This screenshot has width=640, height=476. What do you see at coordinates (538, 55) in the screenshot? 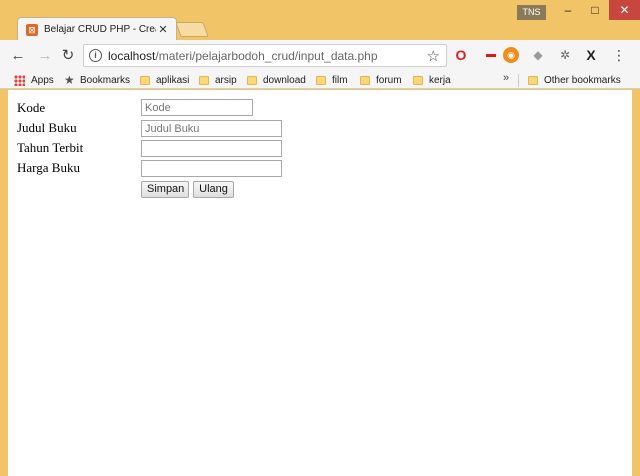
I see `gray-extension-icon: ◆` at bounding box center [538, 55].